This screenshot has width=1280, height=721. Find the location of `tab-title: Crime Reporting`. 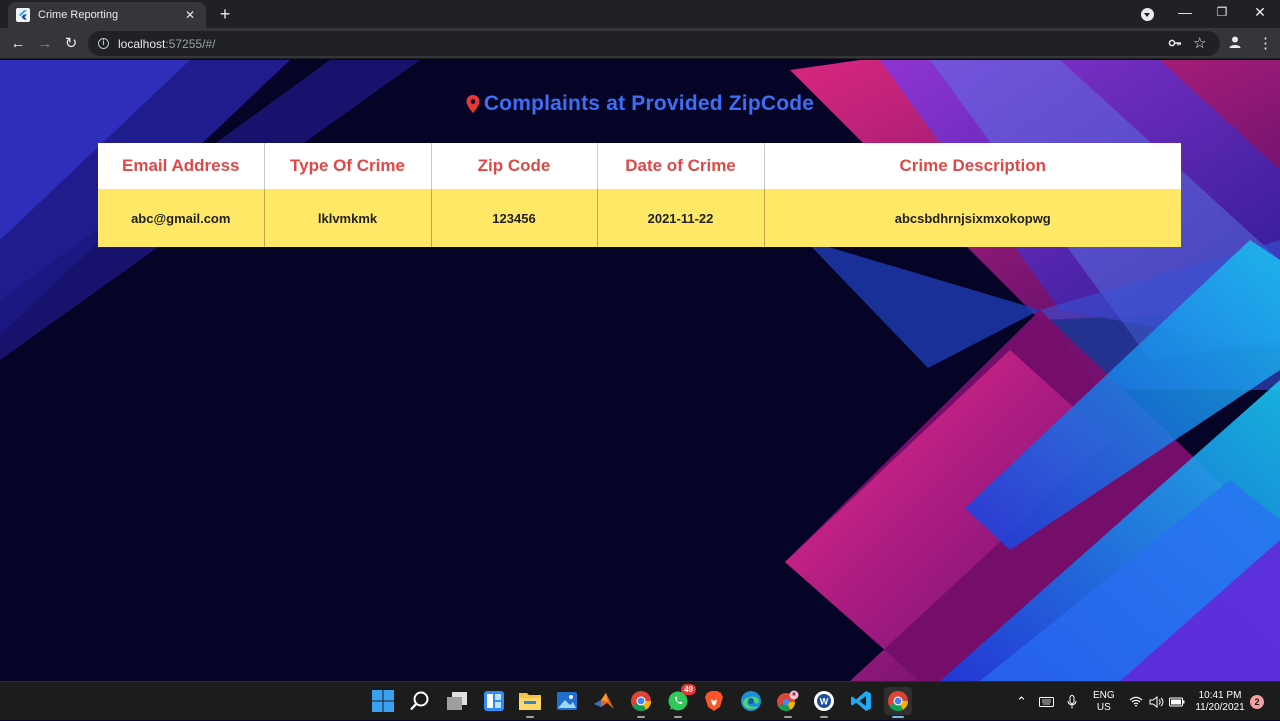

tab-title: Crime Reporting is located at coordinates (78, 15).